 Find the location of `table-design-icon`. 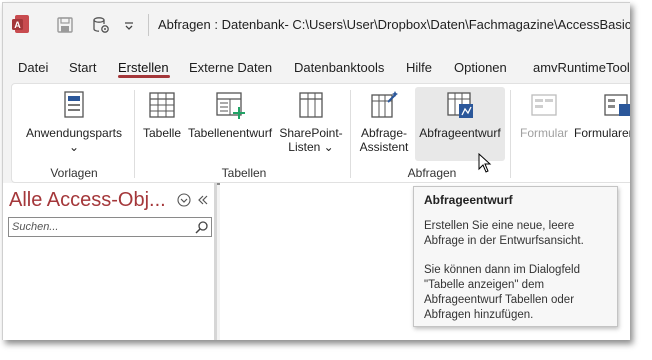

table-design-icon is located at coordinates (230, 105).